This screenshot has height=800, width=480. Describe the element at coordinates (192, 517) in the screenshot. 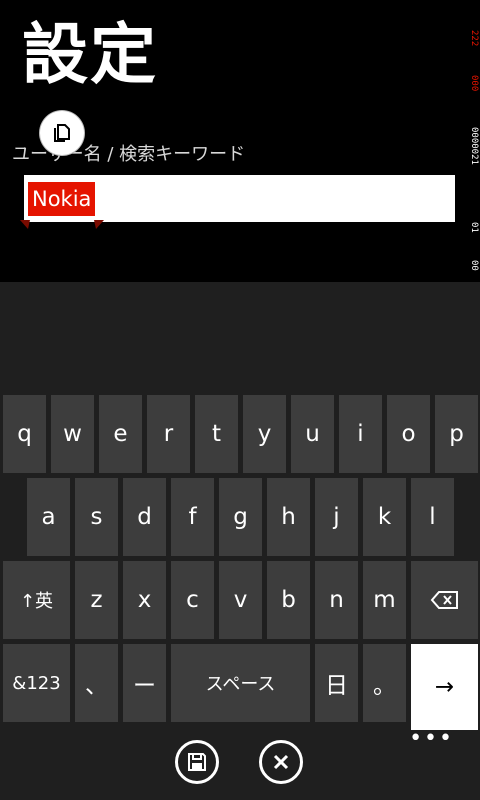

I see `key-f: f` at that location.